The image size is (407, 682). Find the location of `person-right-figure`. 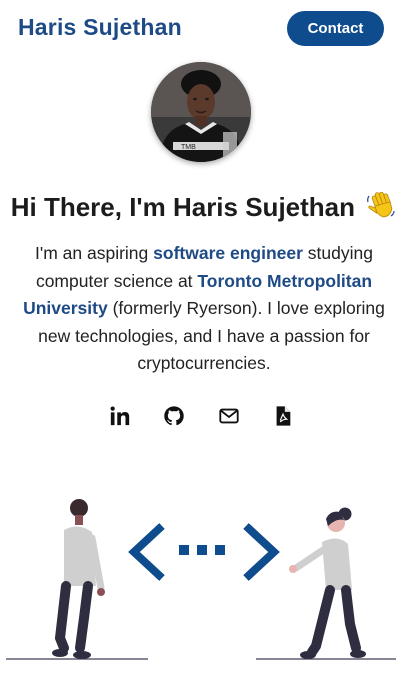

person-right-figure is located at coordinates (327, 583).